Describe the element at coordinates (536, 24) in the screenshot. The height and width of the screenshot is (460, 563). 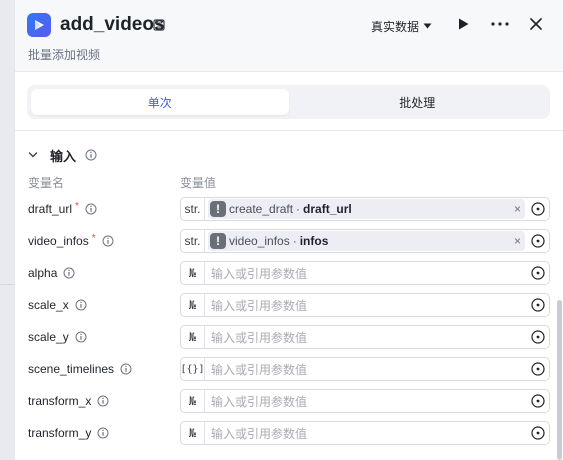
I see `close-icon` at that location.